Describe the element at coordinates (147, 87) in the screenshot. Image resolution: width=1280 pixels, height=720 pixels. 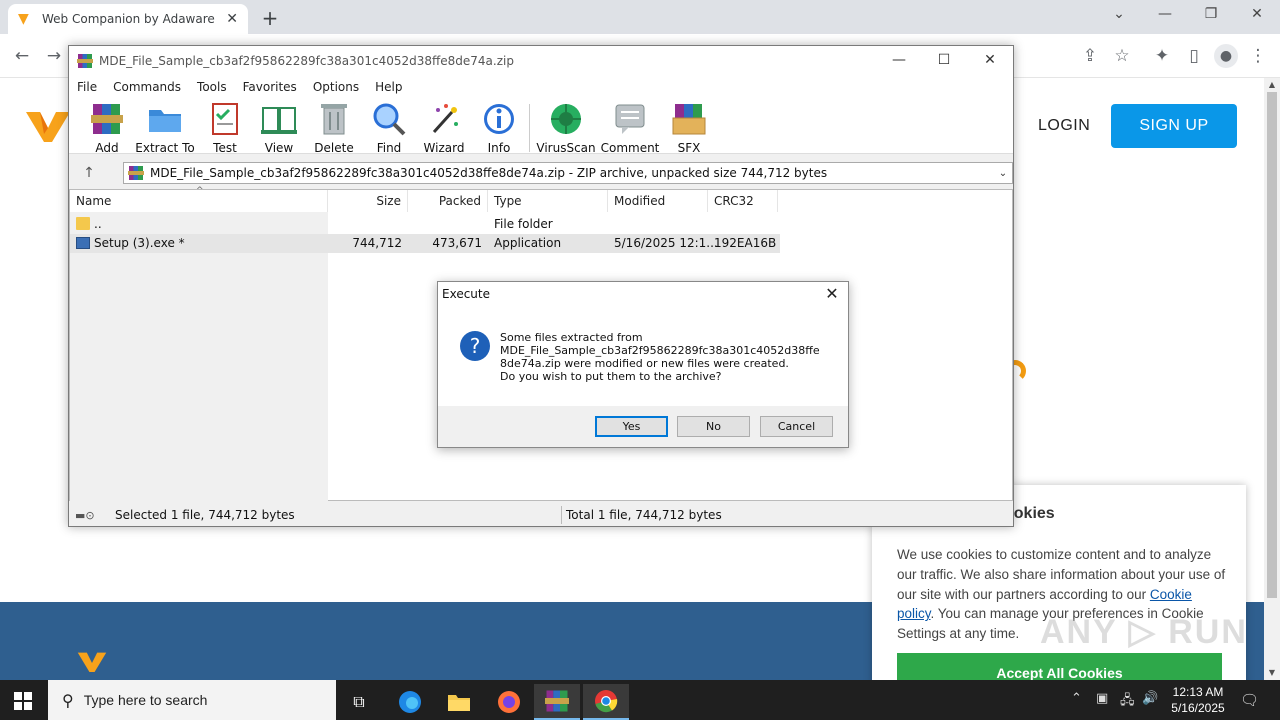
I see `menu-commands: Commands` at that location.